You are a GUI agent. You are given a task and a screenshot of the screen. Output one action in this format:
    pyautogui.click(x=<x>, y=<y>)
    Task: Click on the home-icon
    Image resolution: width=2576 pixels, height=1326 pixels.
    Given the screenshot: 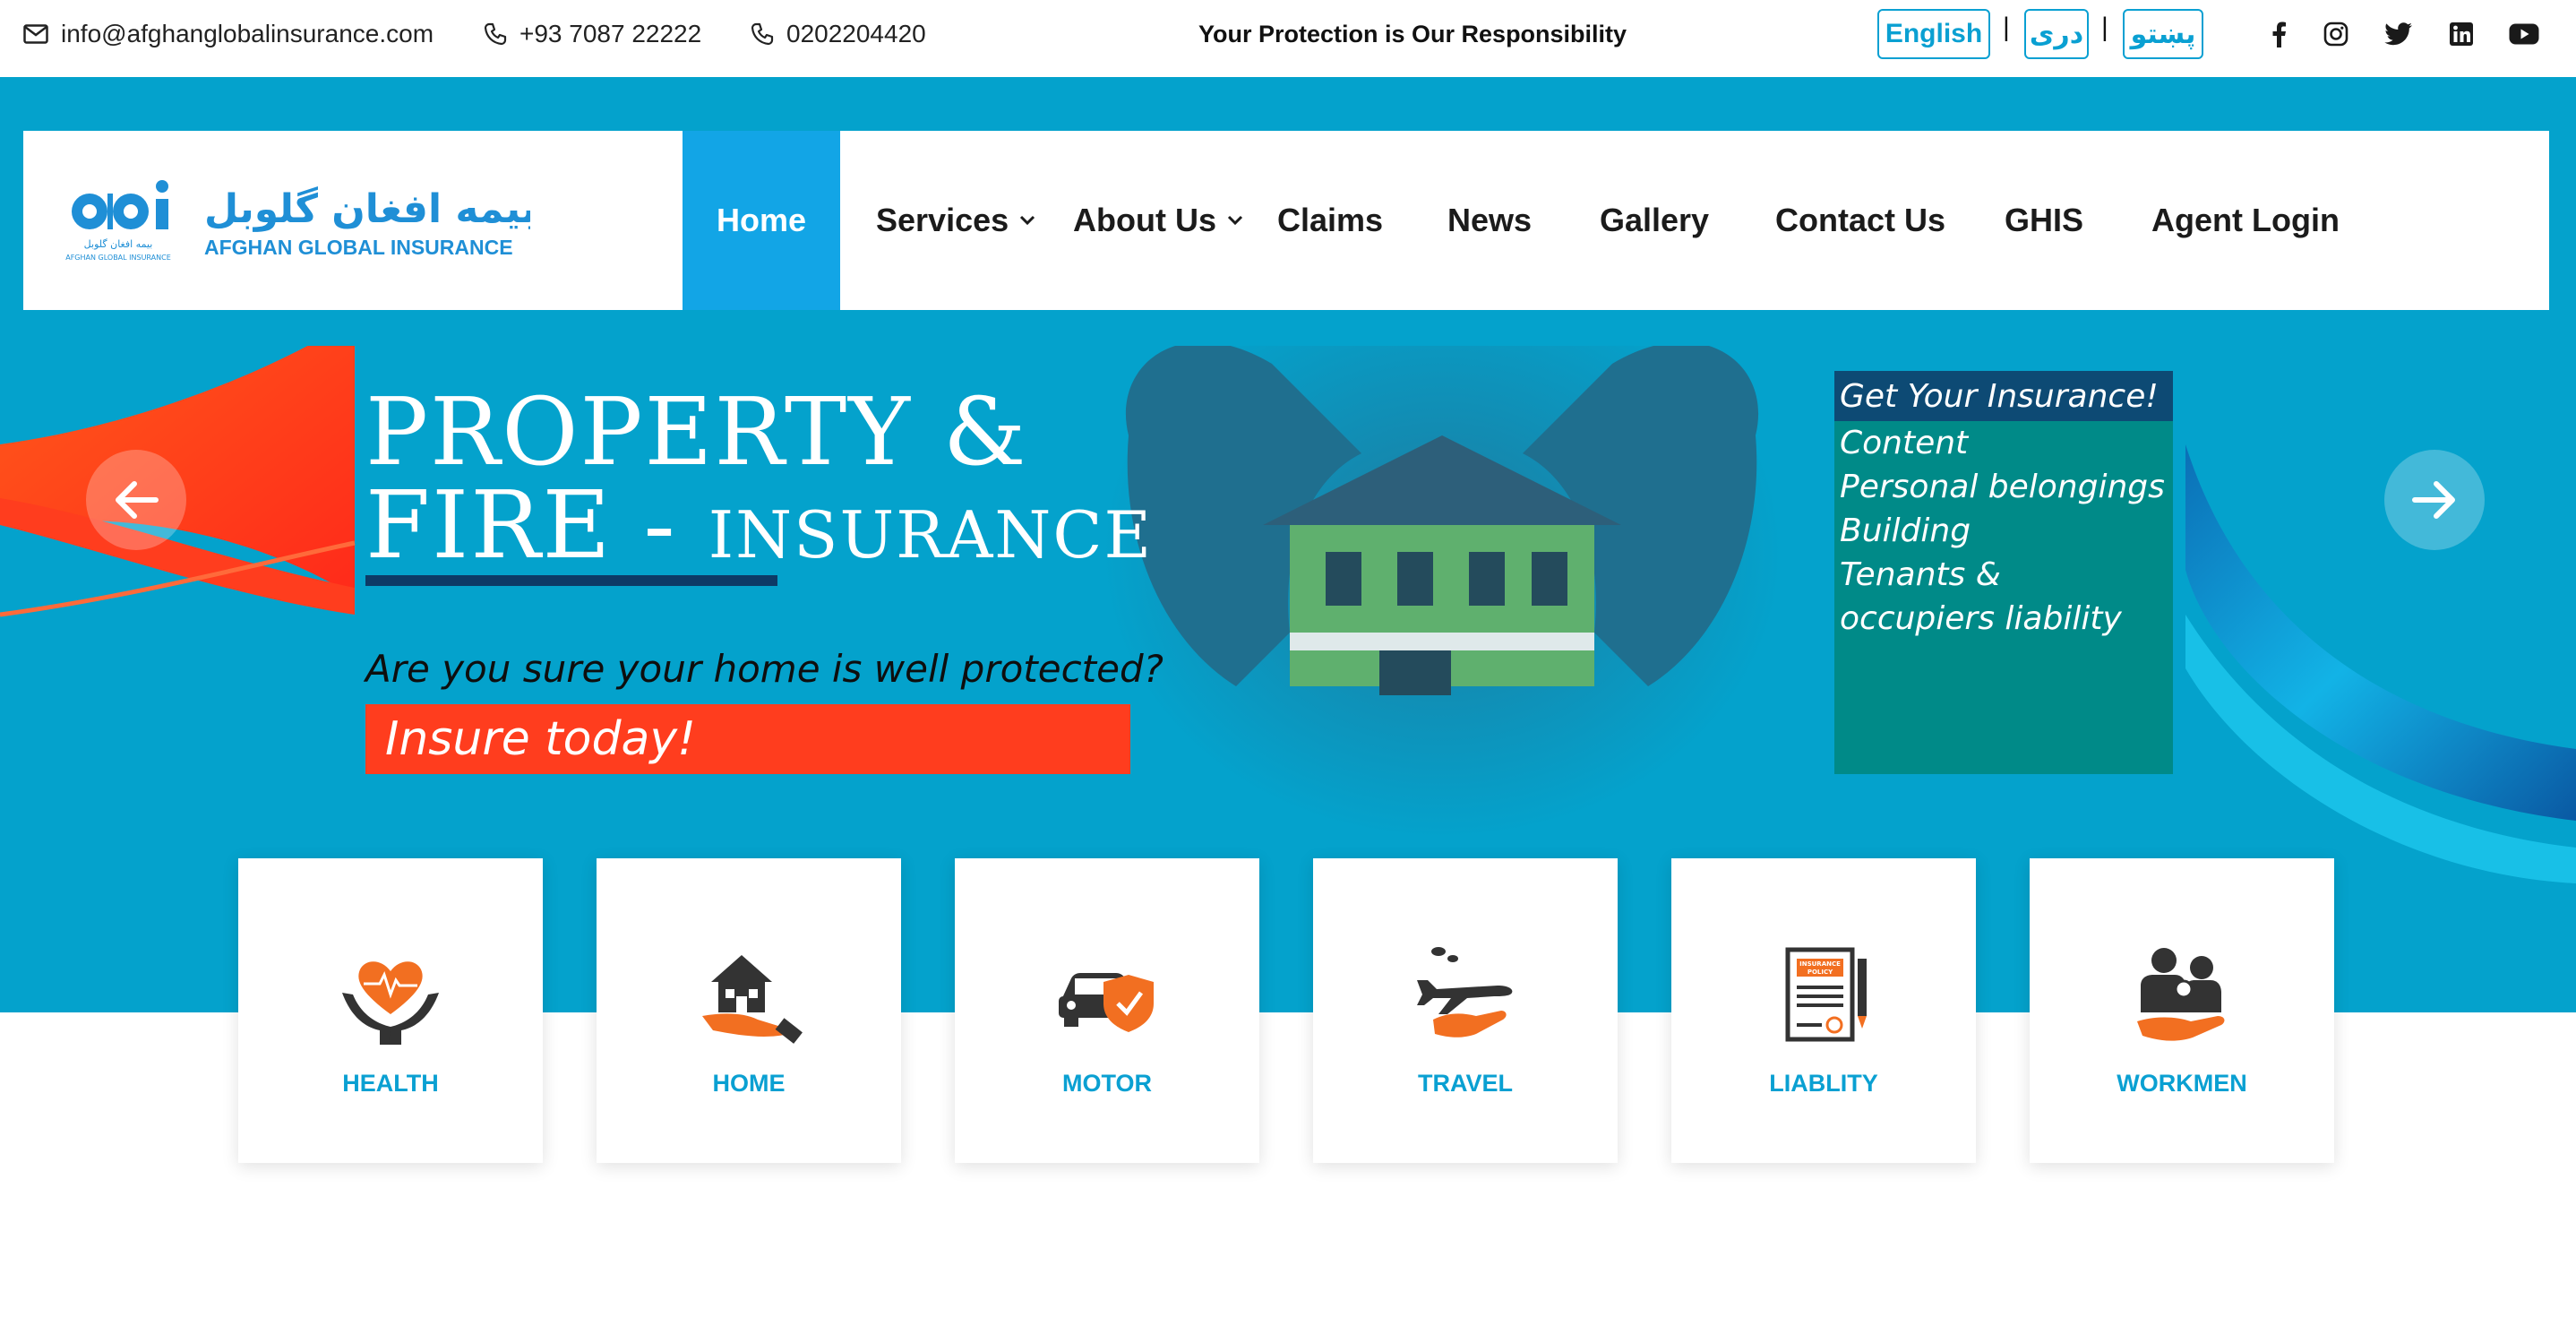 What is the action you would take?
    pyautogui.click(x=752, y=1000)
    